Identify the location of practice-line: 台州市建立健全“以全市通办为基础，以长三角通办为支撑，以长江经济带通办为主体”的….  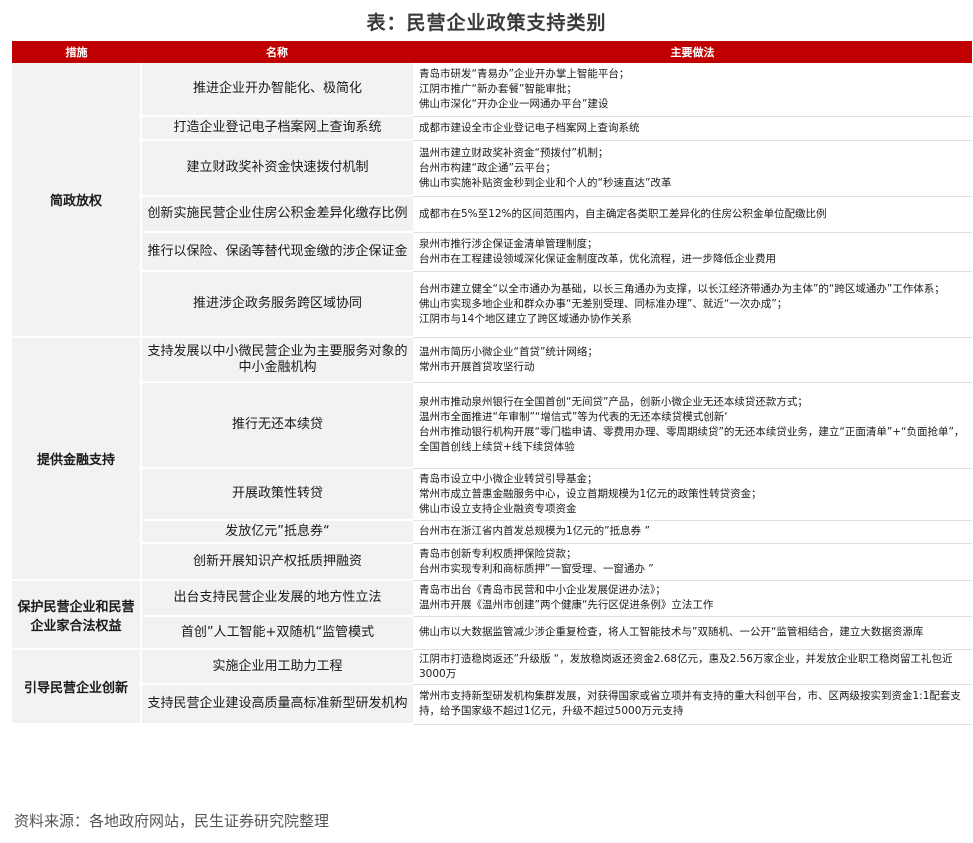
(682, 288).